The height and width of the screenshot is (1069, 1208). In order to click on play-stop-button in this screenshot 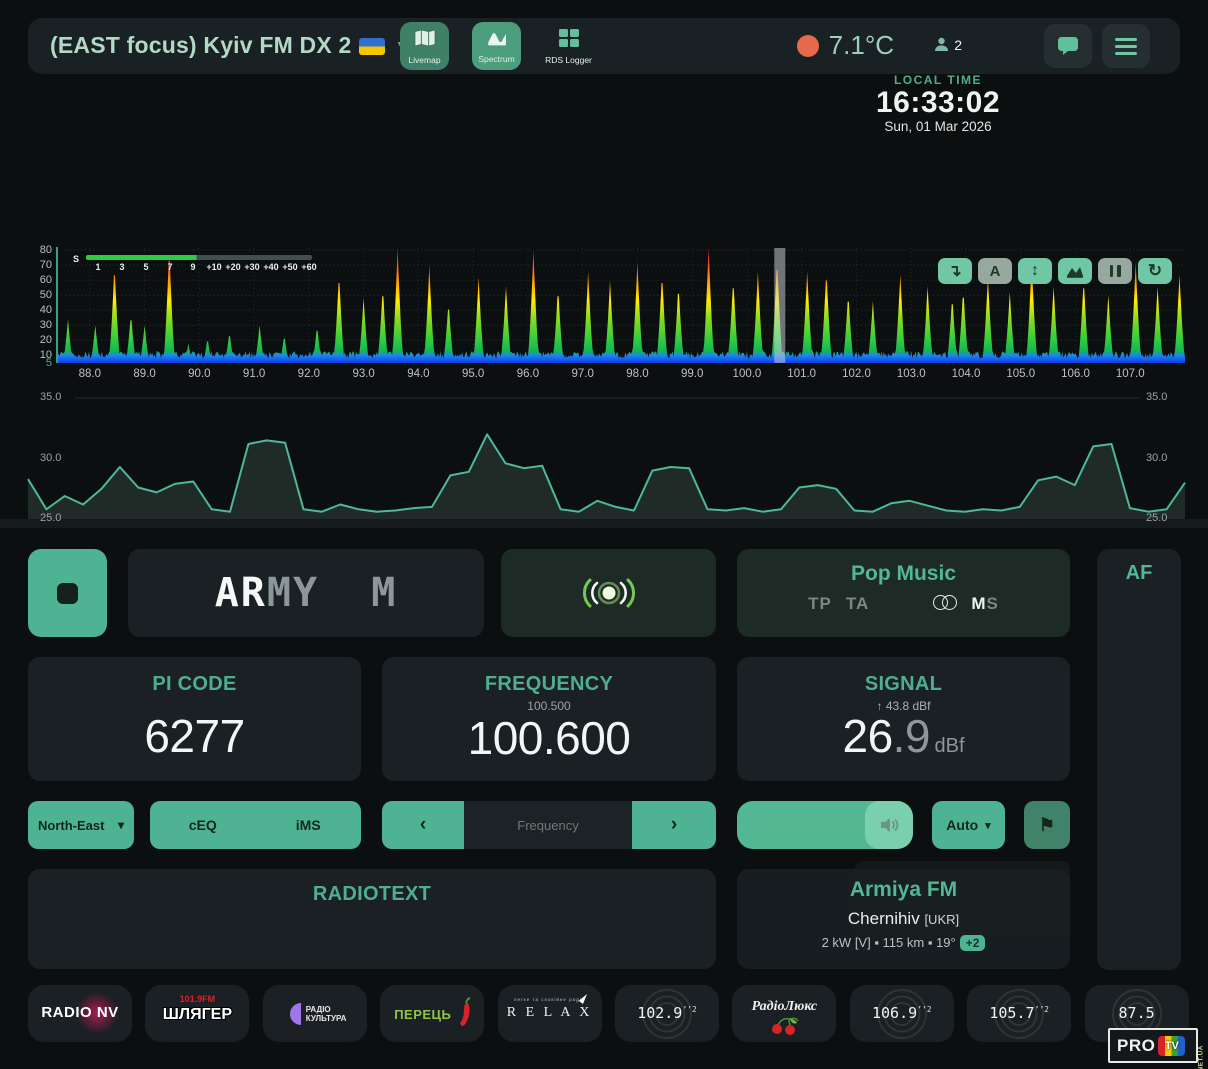, I will do `click(67, 593)`.